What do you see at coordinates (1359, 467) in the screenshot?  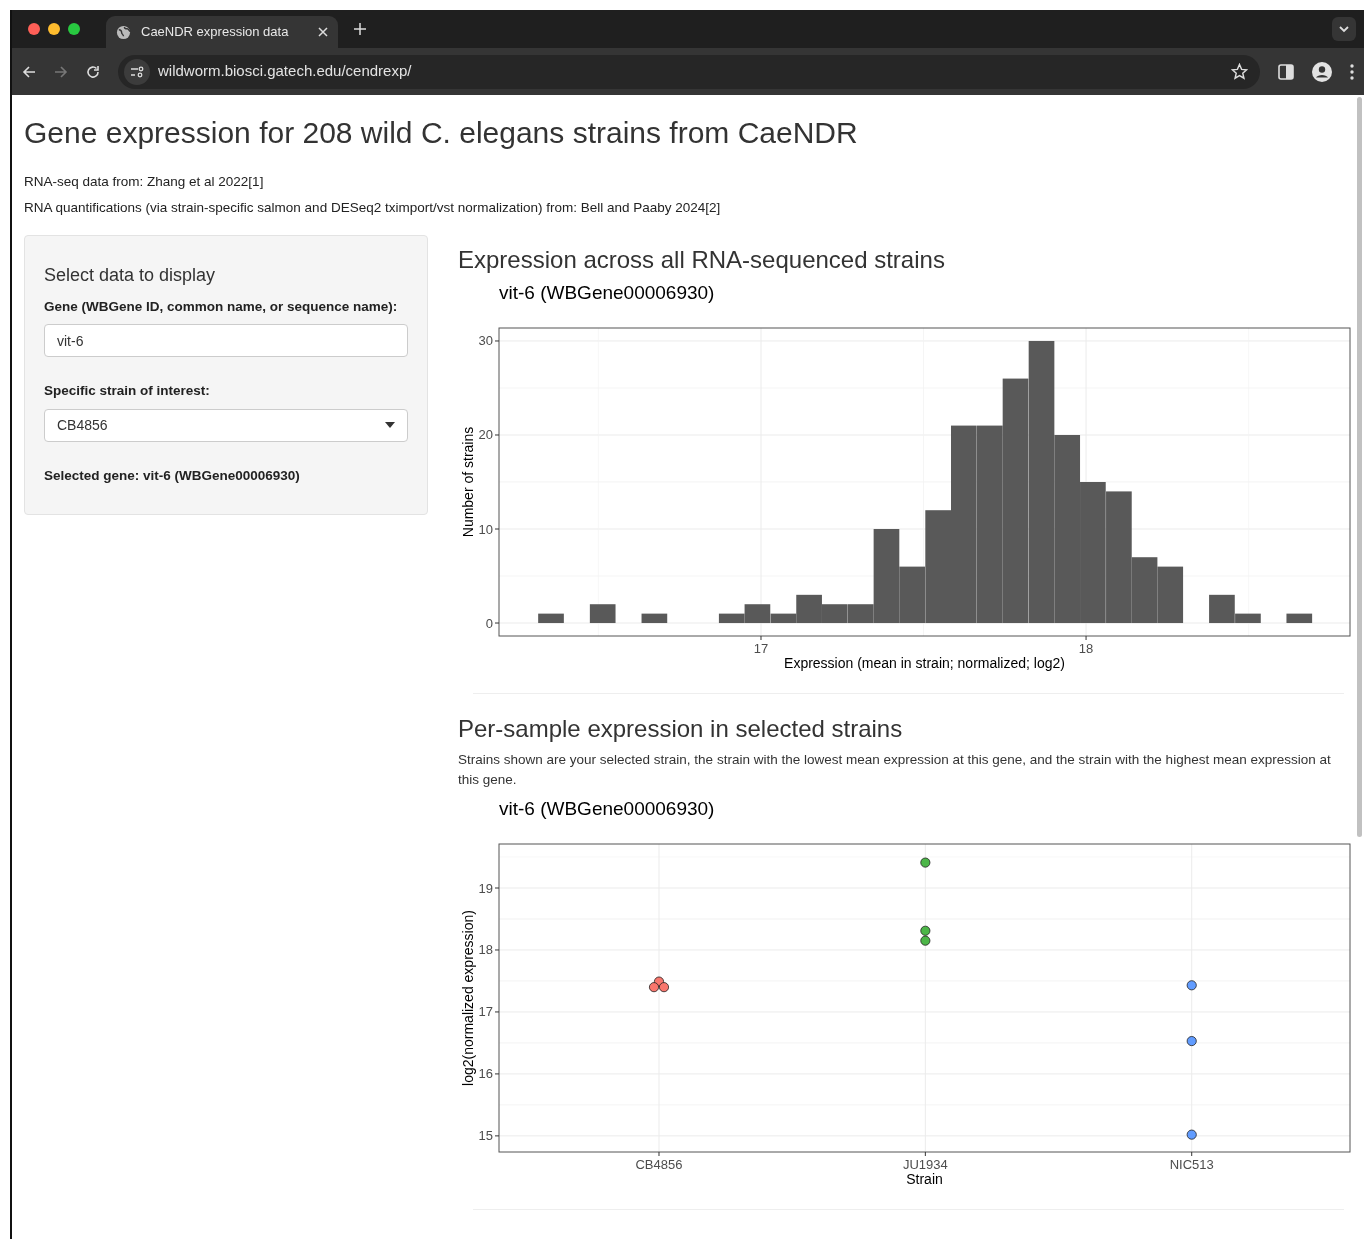 I see `scrollbar-thumb` at bounding box center [1359, 467].